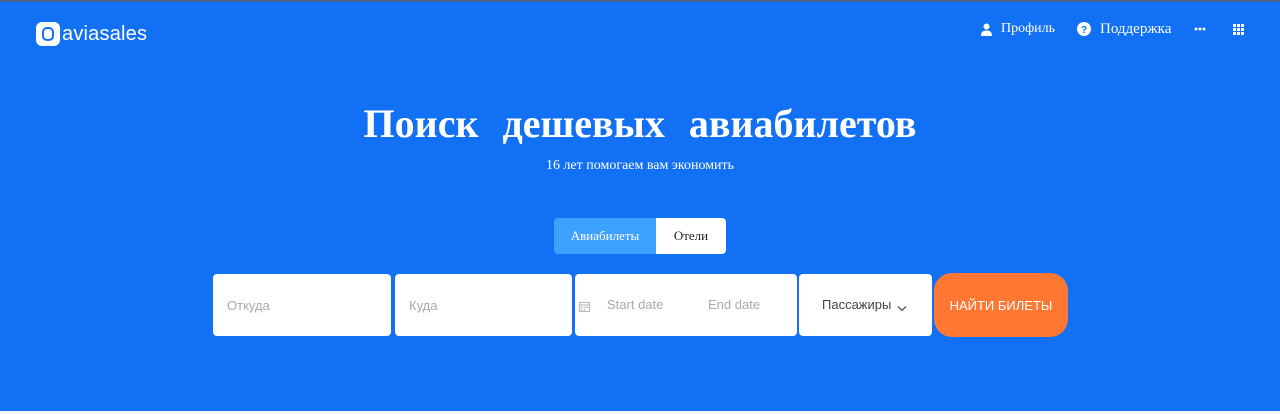  Describe the element at coordinates (640, 1) in the screenshot. I see `top-border` at that location.